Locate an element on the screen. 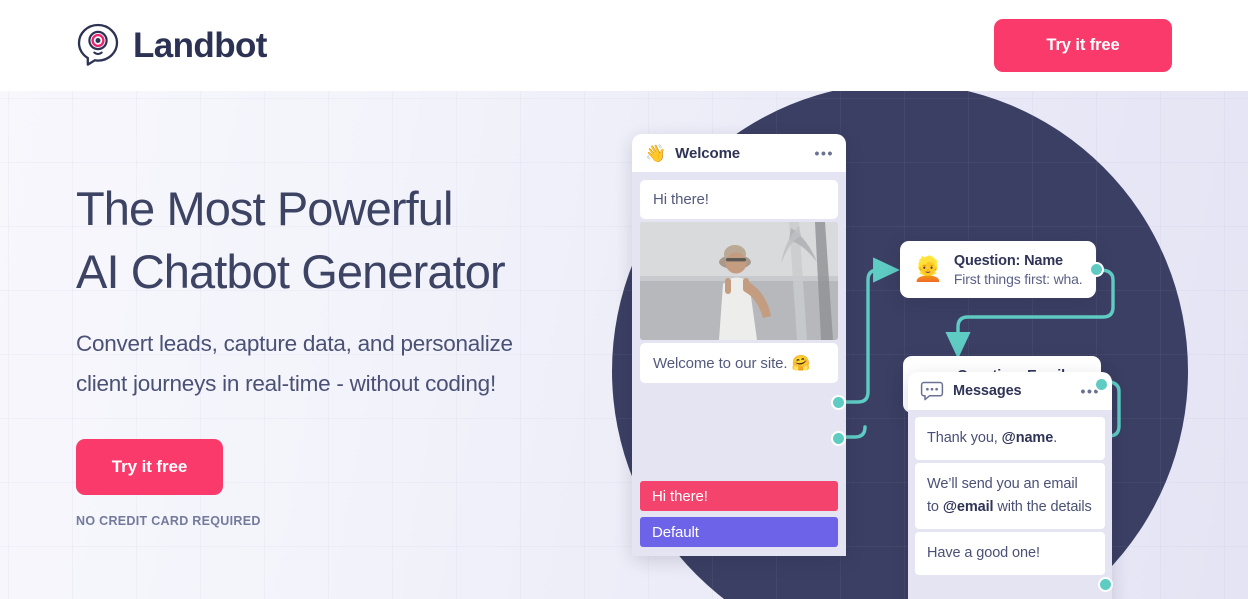  beach-photo is located at coordinates (739, 281).